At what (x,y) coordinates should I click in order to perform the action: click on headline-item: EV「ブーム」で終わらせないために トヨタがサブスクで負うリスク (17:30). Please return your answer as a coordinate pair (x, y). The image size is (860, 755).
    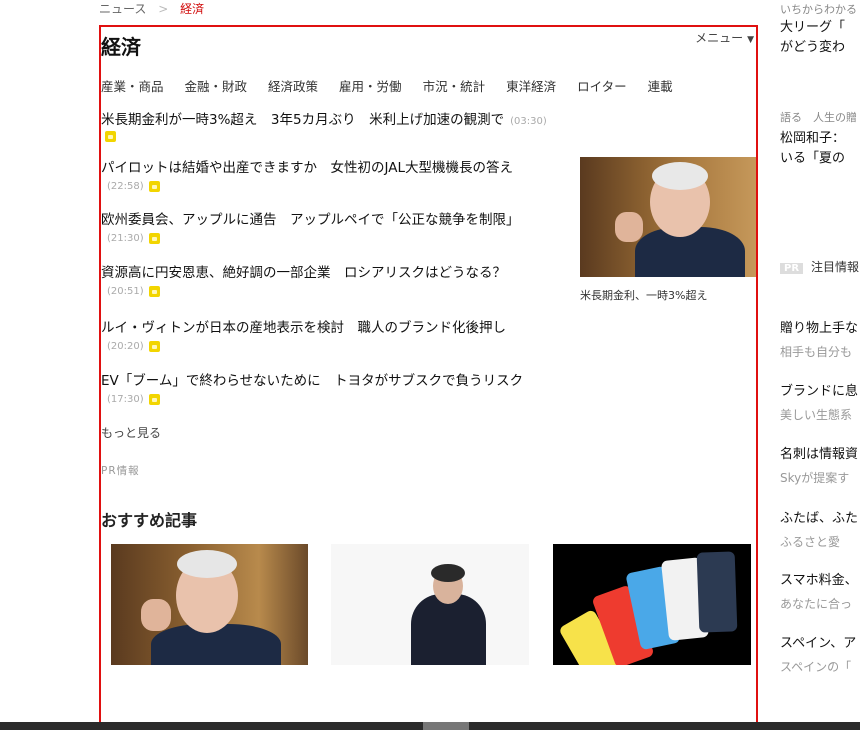
    Looking at the image, I should click on (341, 388).